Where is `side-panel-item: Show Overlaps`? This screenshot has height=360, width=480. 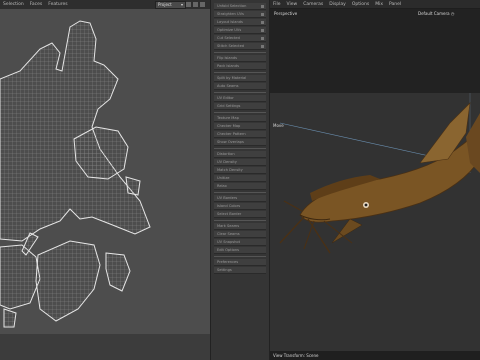 side-panel-item: Show Overlaps is located at coordinates (240, 142).